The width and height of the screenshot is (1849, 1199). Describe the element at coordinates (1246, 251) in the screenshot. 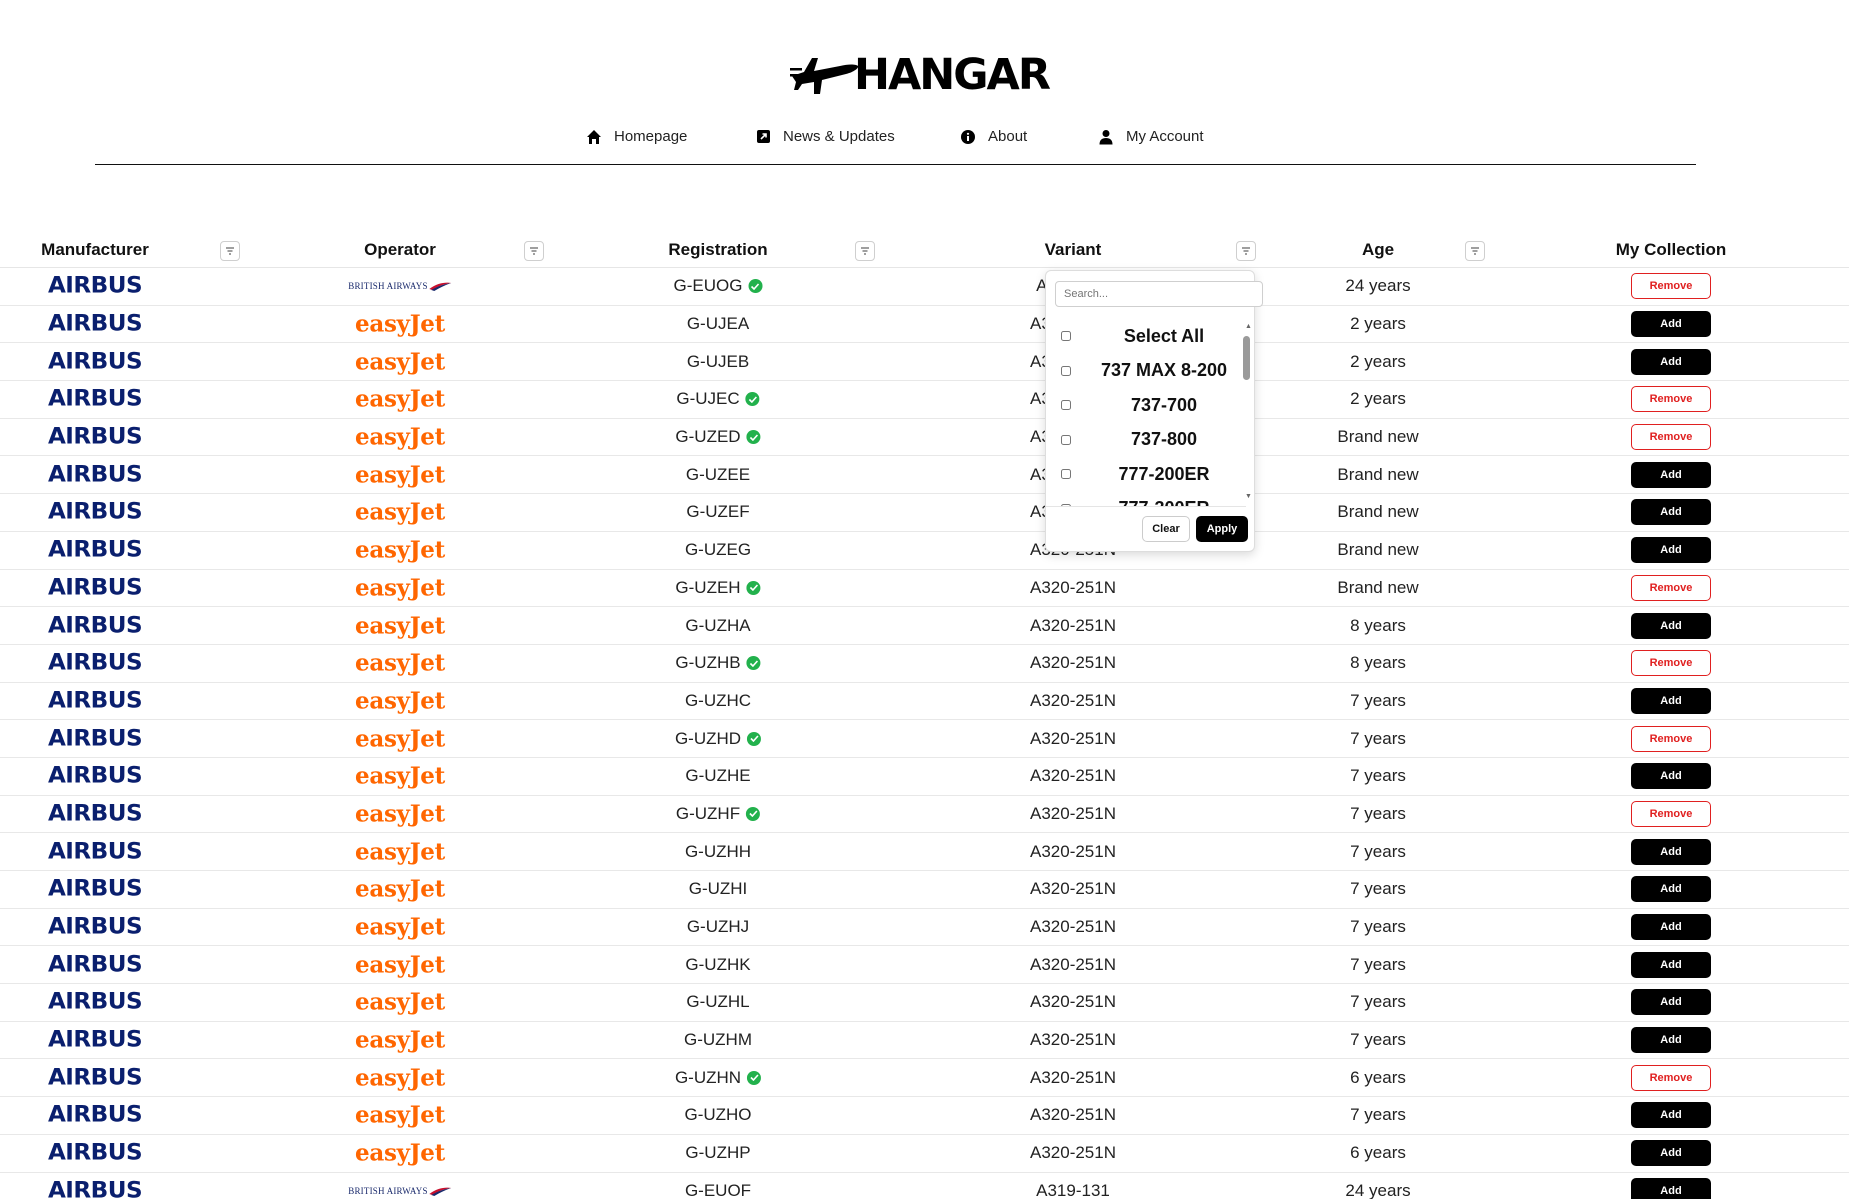

I see `variant-filter-button` at that location.